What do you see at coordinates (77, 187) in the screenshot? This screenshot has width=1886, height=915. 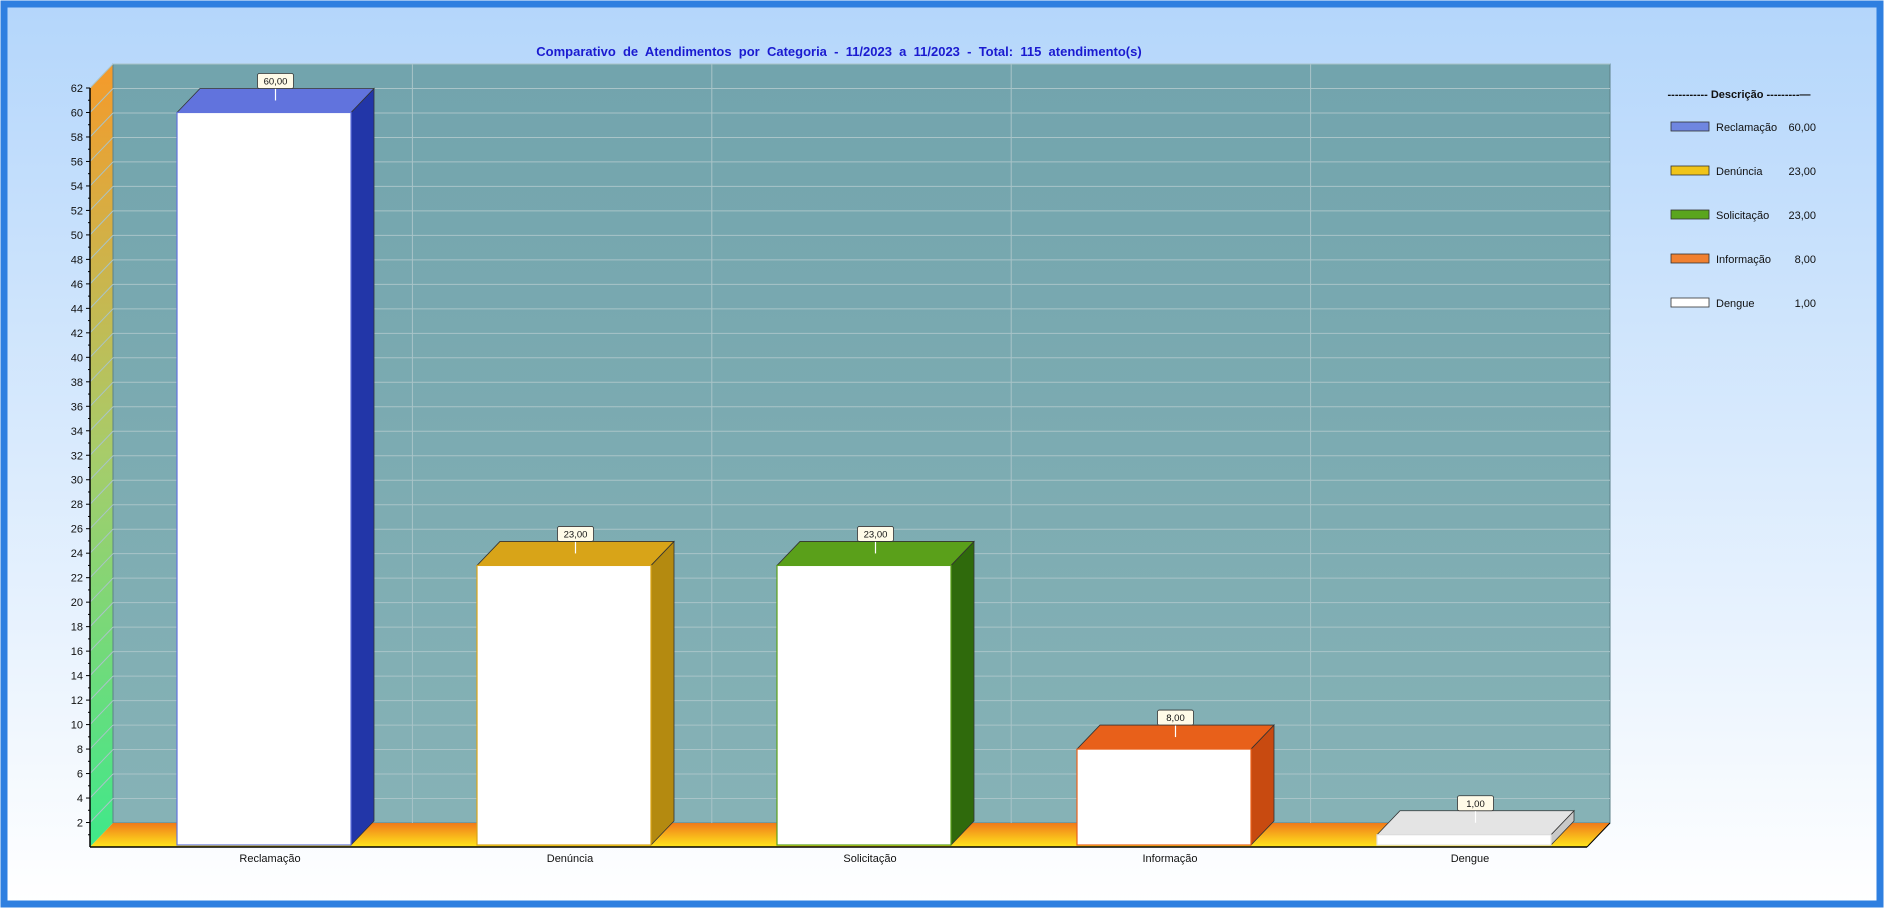 I see `y-tick-label: 54` at bounding box center [77, 187].